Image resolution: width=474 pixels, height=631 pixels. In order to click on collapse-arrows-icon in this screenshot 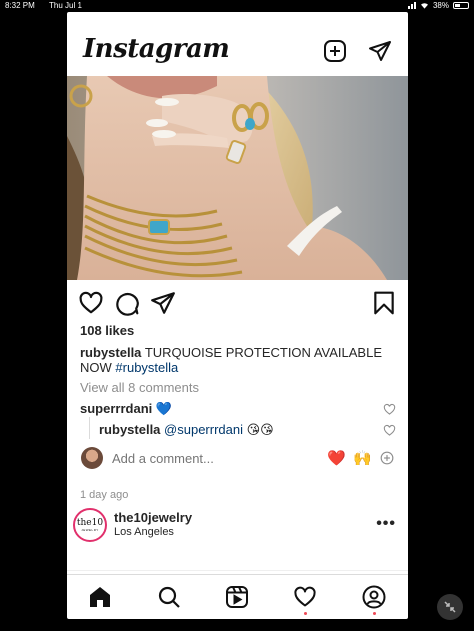, I will do `click(450, 607)`.